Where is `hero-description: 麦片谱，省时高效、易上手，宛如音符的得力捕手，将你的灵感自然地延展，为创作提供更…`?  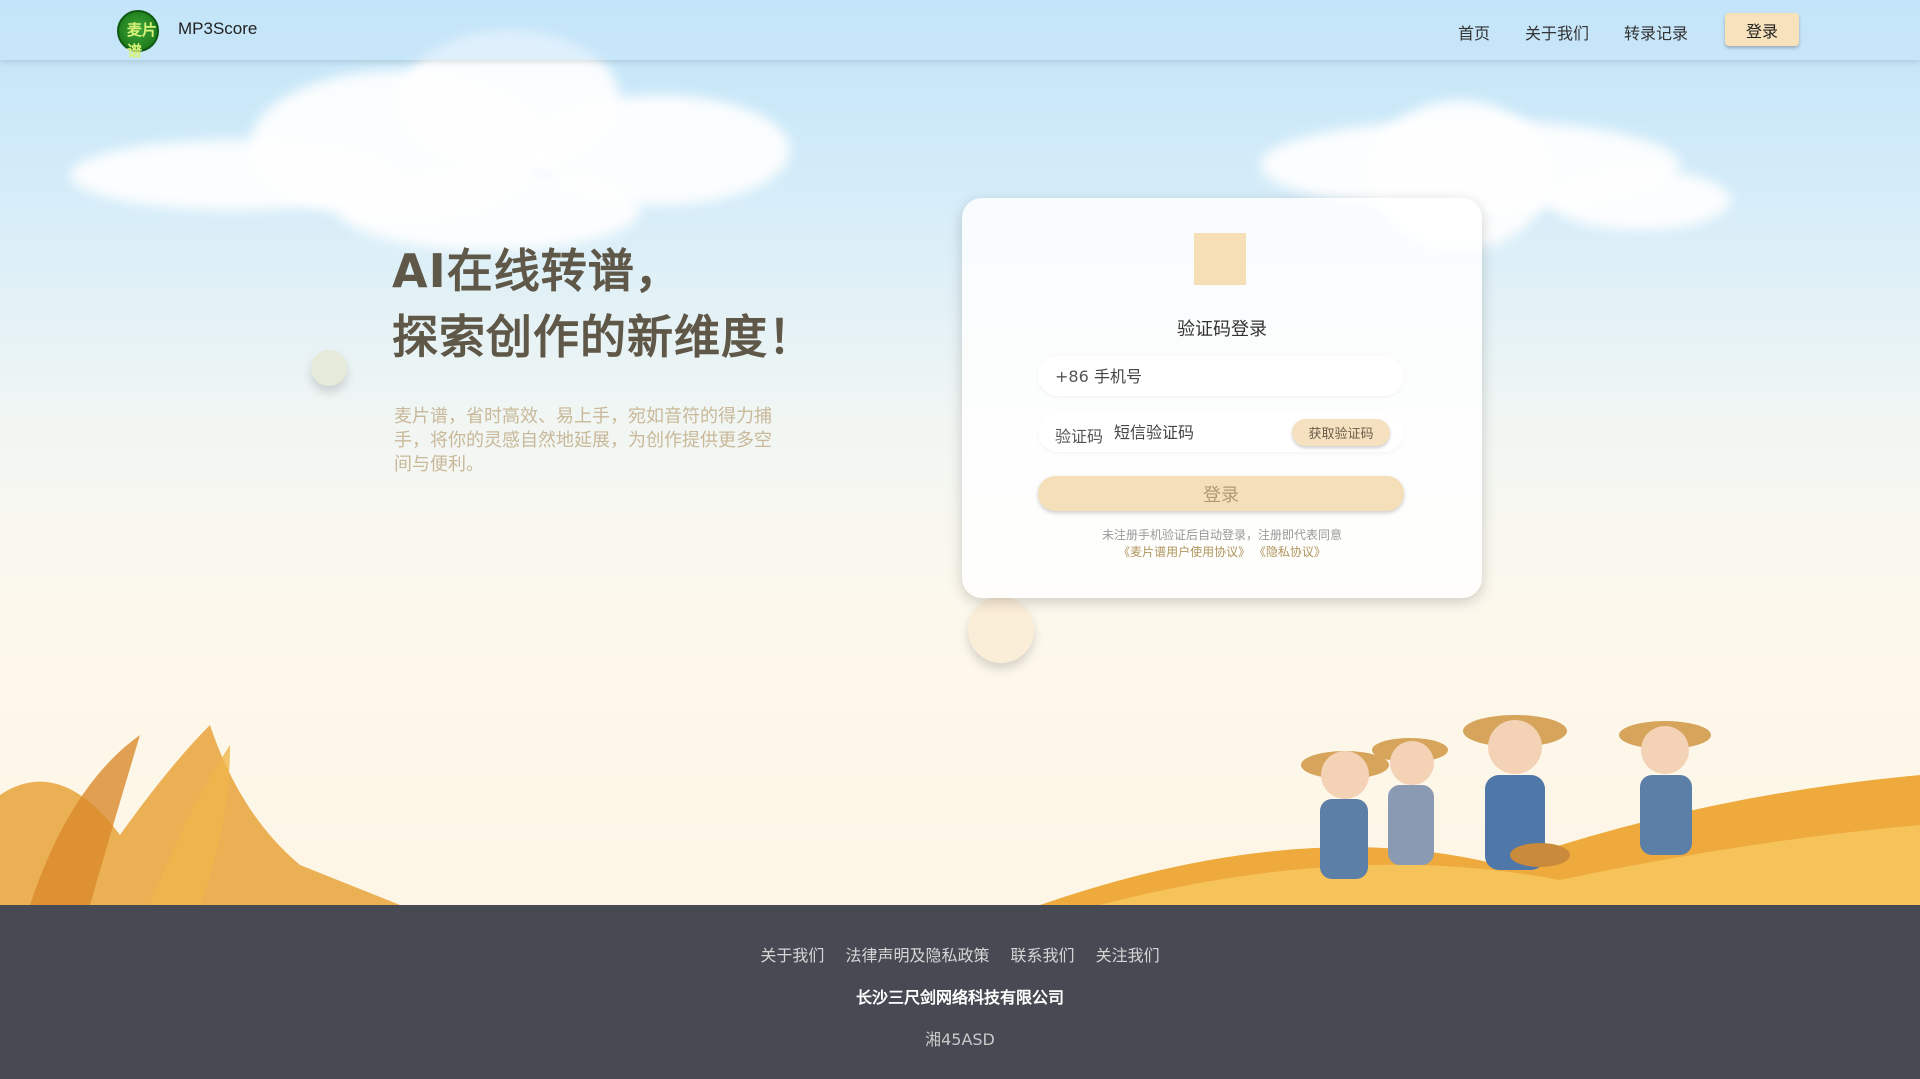
hero-description: 麦片谱，省时高效、易上手，宛如音符的得力捕手，将你的灵感自然地延展，为创作提供更… is located at coordinates (583, 440).